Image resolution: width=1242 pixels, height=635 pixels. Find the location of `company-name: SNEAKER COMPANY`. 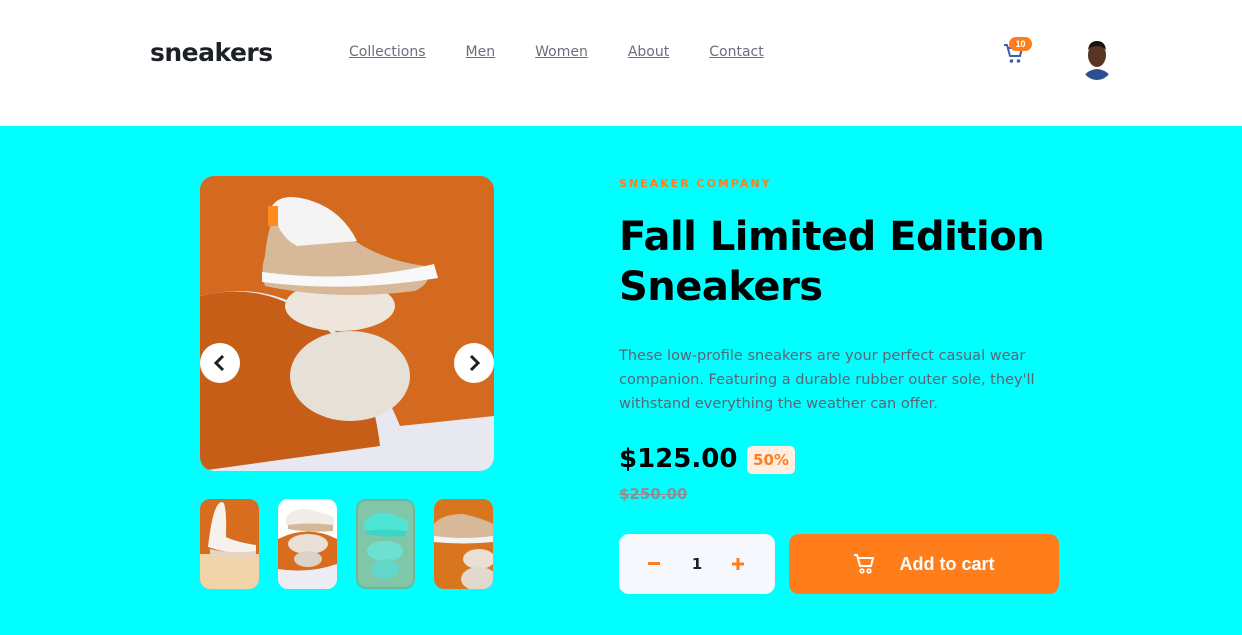

company-name: SNEAKER COMPANY is located at coordinates (695, 183).